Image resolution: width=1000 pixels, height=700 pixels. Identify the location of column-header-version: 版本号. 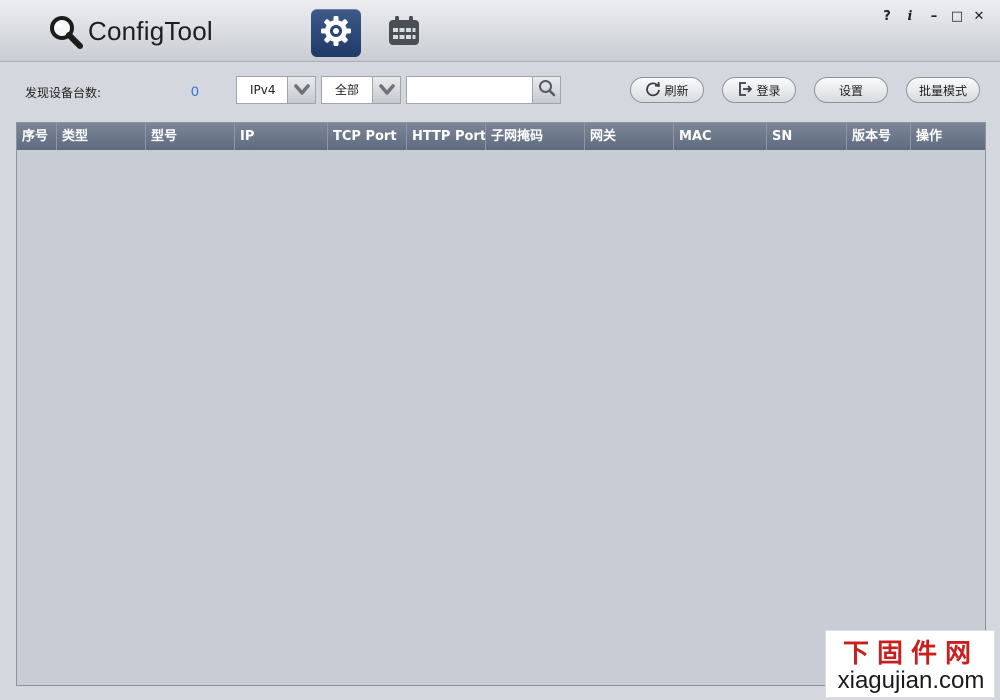
(879, 136).